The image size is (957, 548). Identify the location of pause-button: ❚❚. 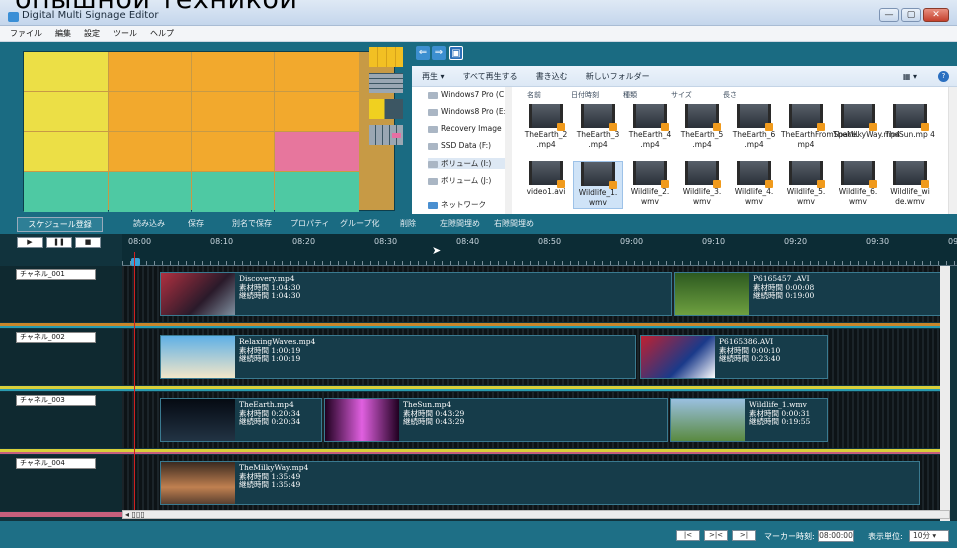
(59, 242).